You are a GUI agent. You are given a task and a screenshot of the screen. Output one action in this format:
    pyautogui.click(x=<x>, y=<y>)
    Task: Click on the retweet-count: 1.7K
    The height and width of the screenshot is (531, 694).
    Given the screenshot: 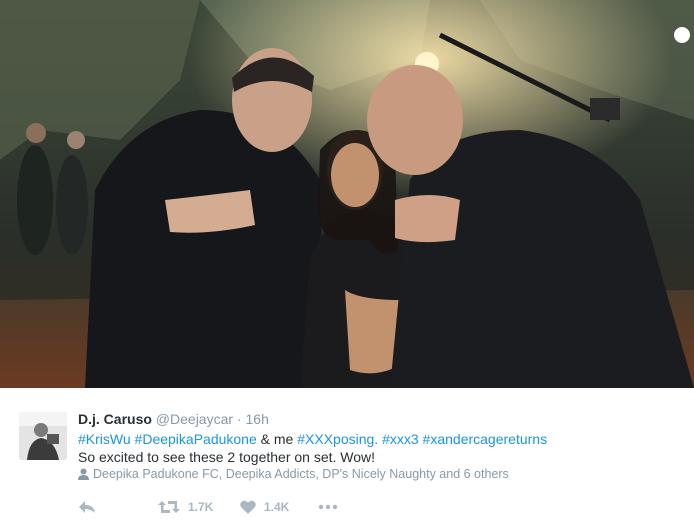 What is the action you would take?
    pyautogui.click(x=201, y=507)
    